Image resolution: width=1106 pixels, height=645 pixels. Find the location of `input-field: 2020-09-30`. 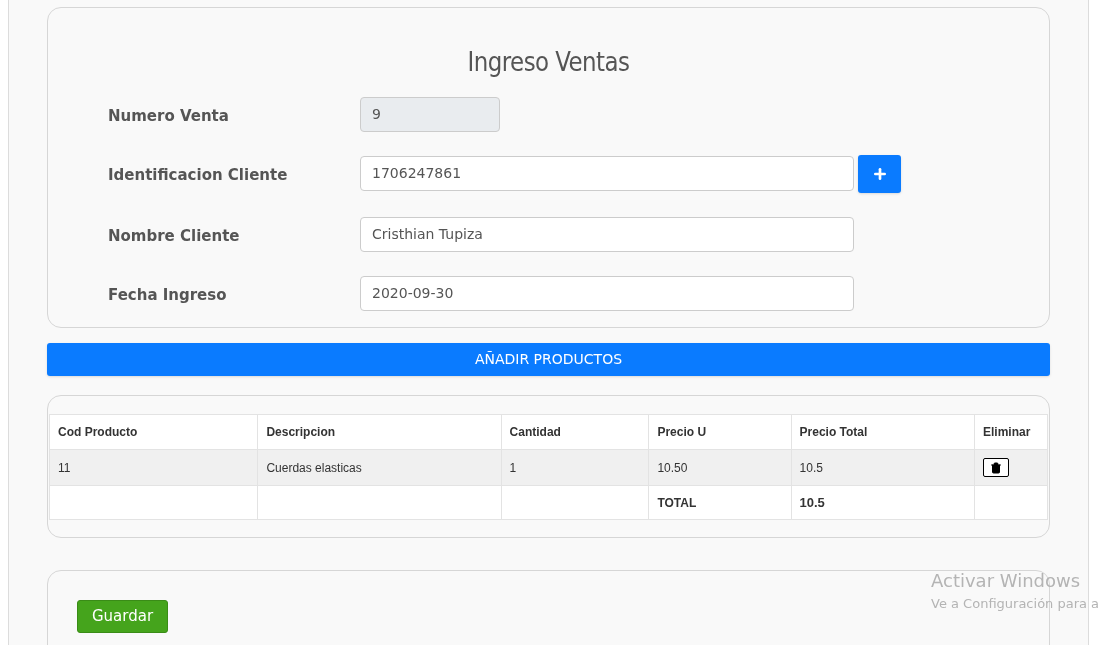

input-field: 2020-09-30 is located at coordinates (607, 293).